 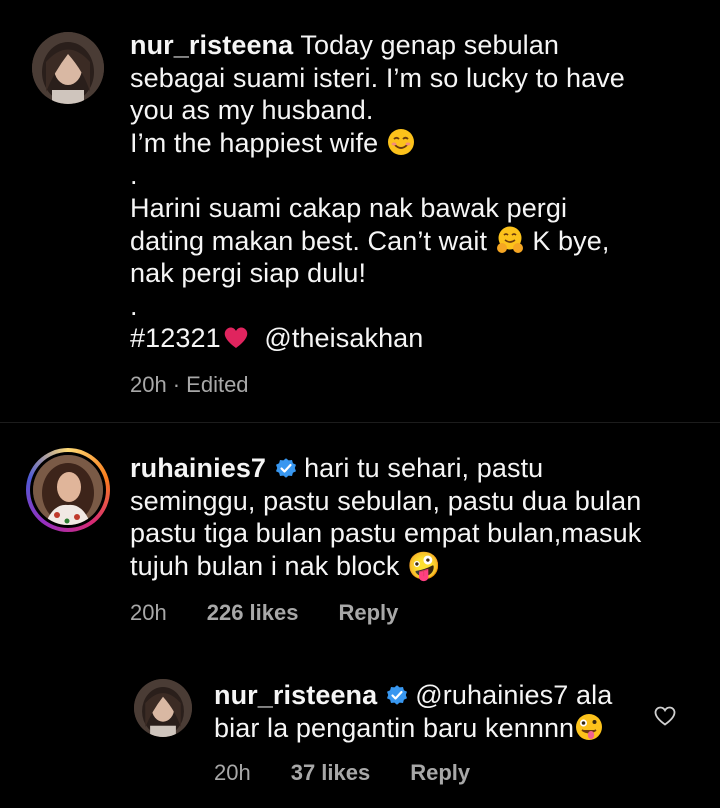 I want to click on avatar-commenter, so click(x=68, y=490).